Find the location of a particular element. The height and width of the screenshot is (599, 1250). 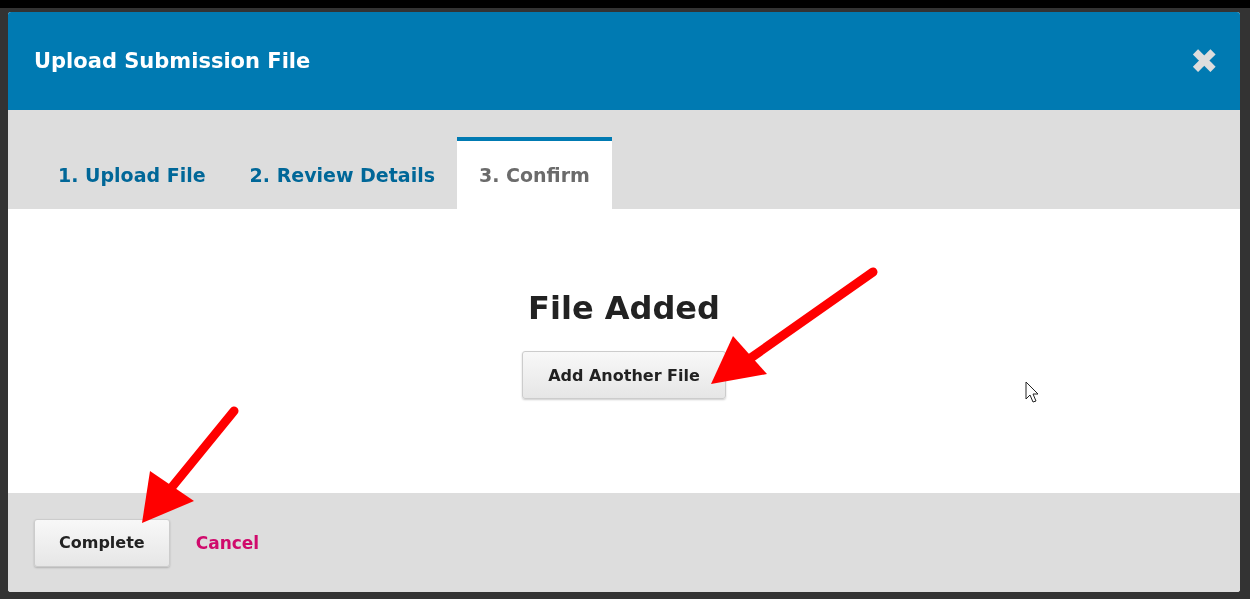

step-tab: 2. Review Details is located at coordinates (342, 173).